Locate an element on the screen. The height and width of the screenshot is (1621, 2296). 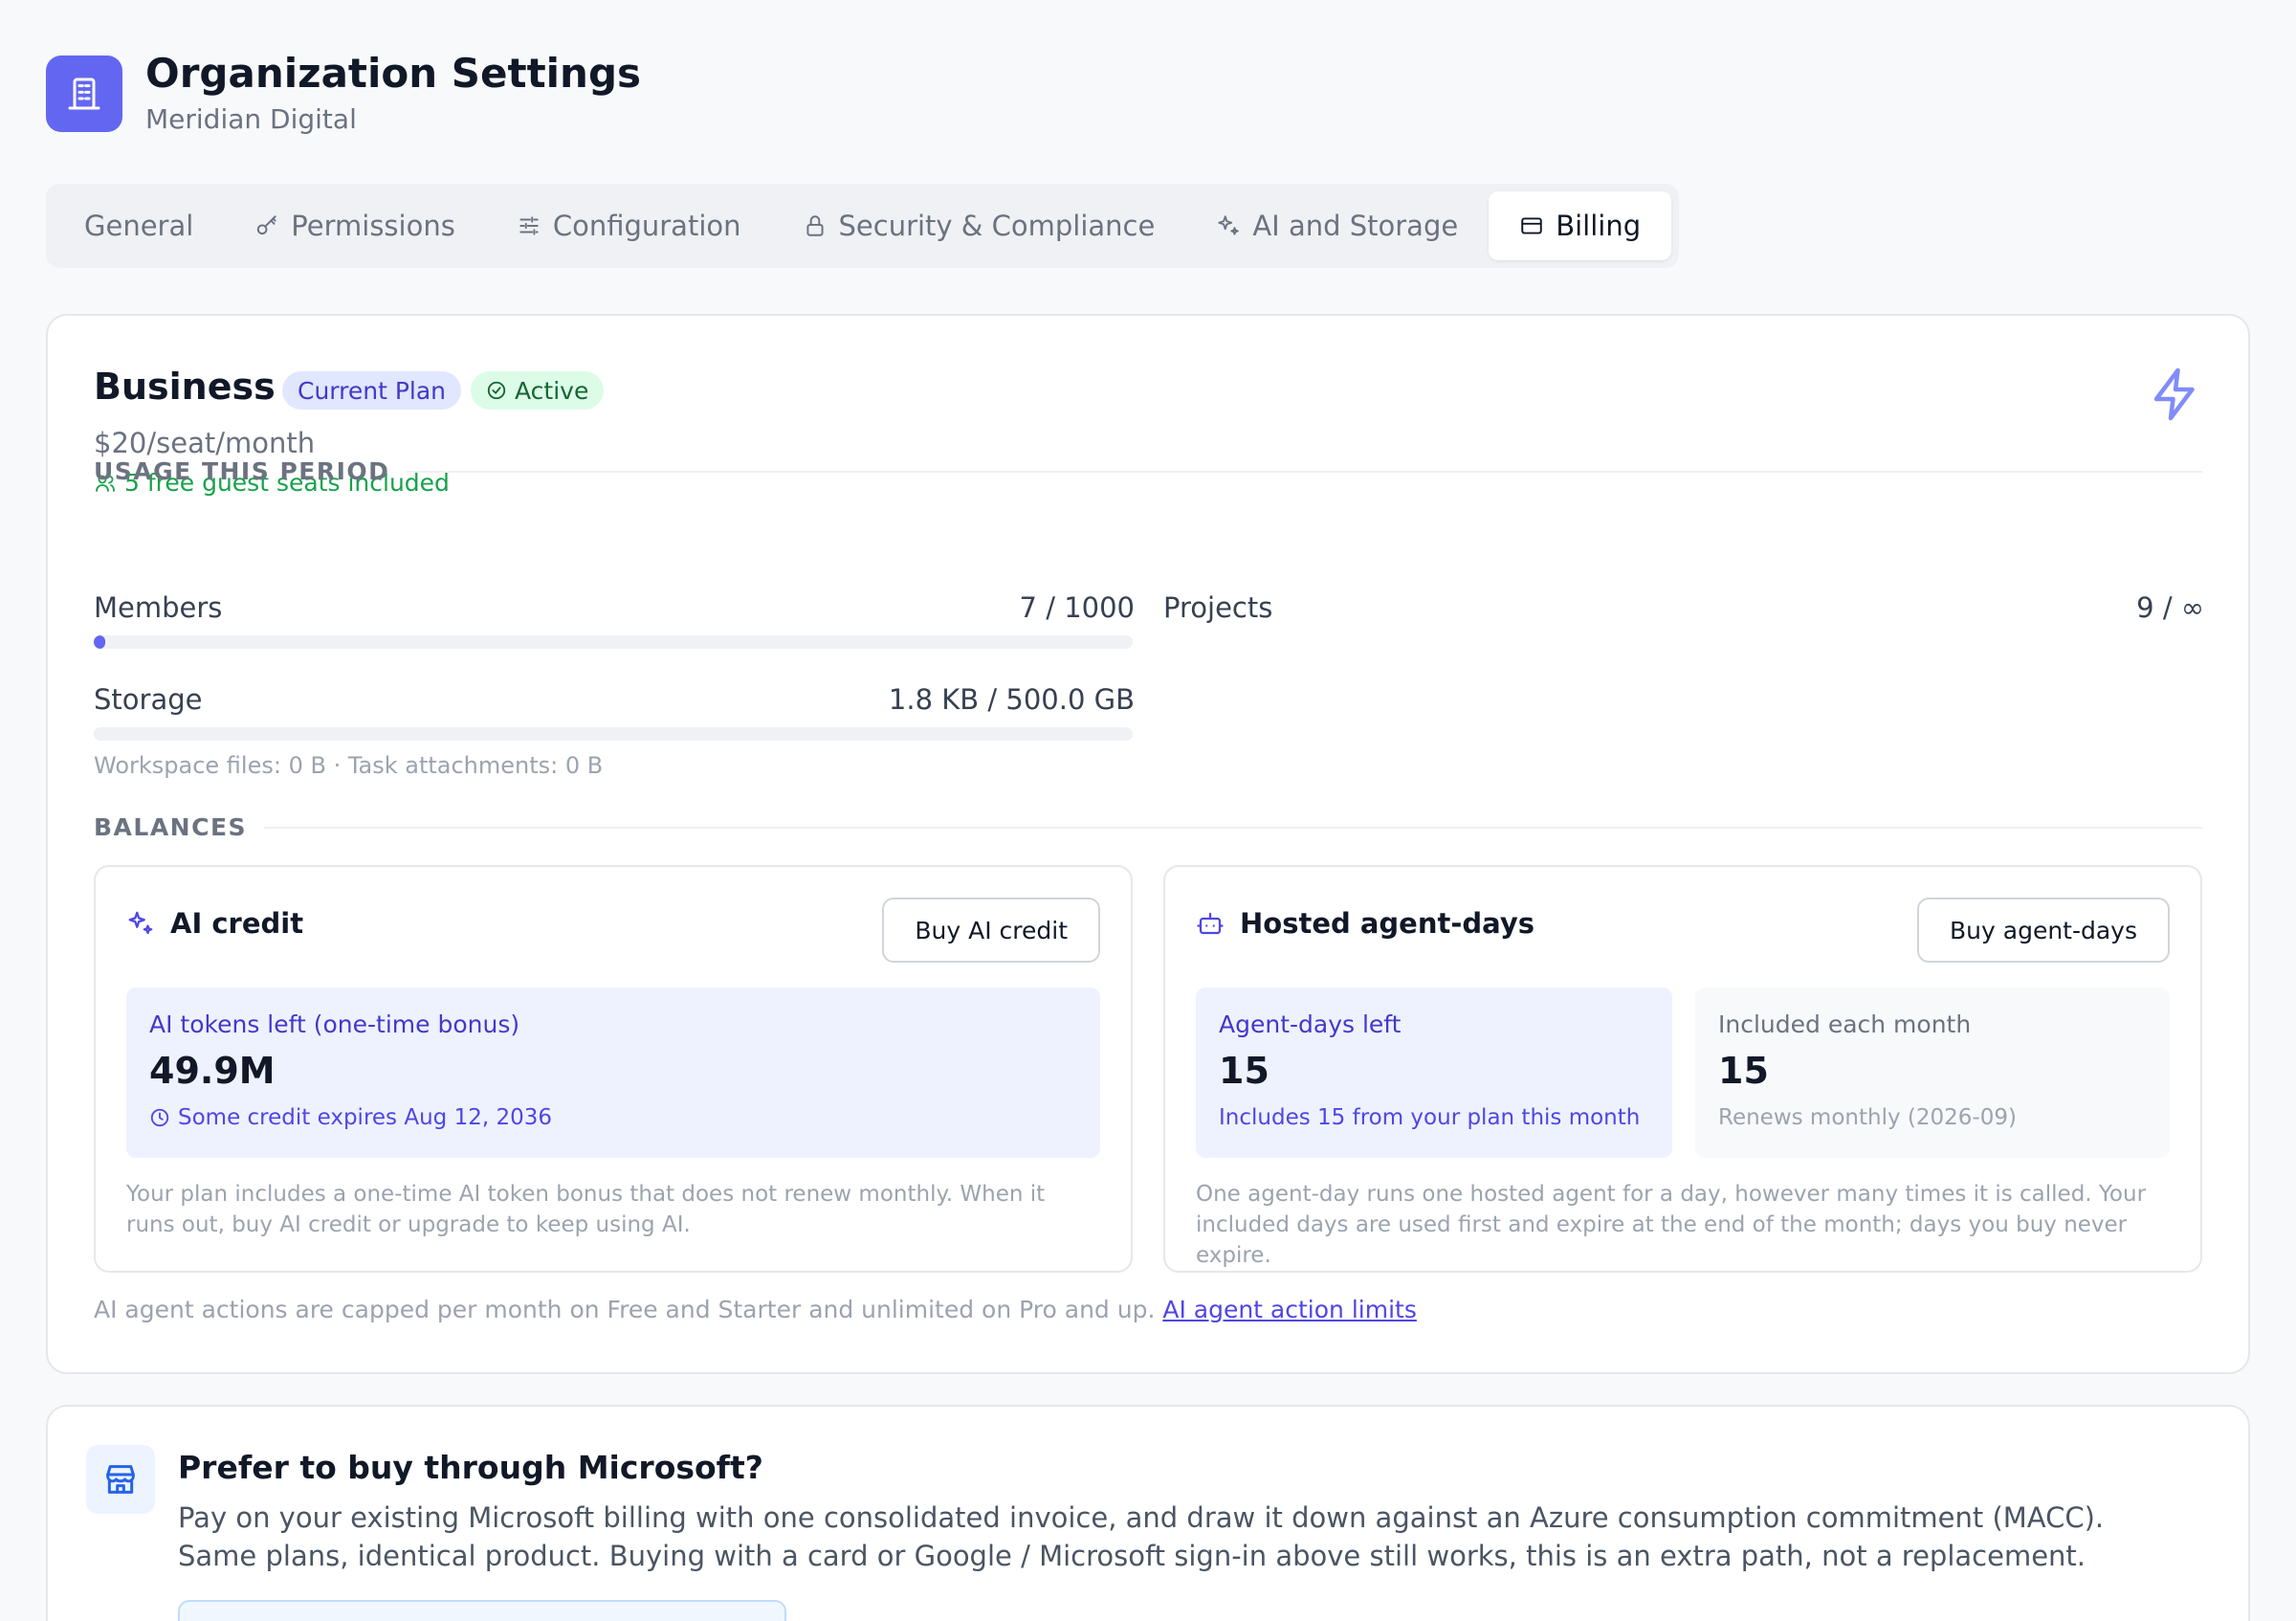
buy-agent-days-button: Buy agent-days is located at coordinates (2043, 930).